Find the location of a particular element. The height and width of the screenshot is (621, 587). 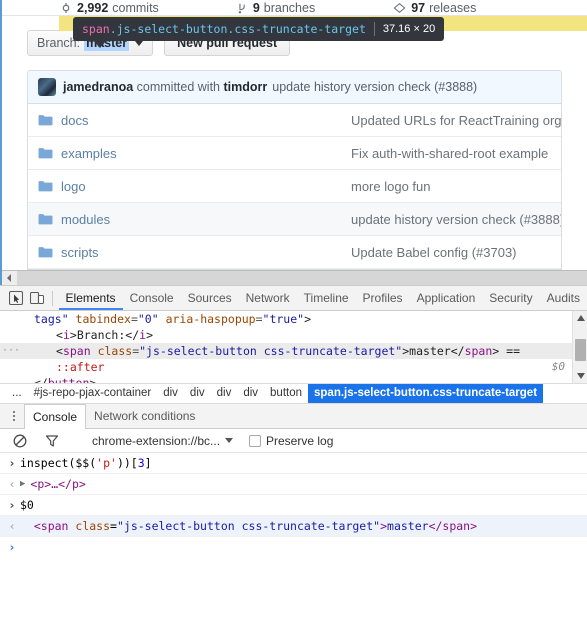

dom-tree-line: ::after $0 is located at coordinates (293, 367).